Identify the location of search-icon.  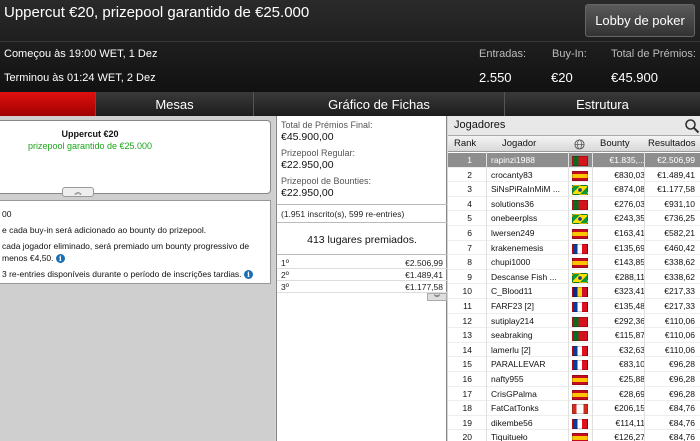
(692, 126).